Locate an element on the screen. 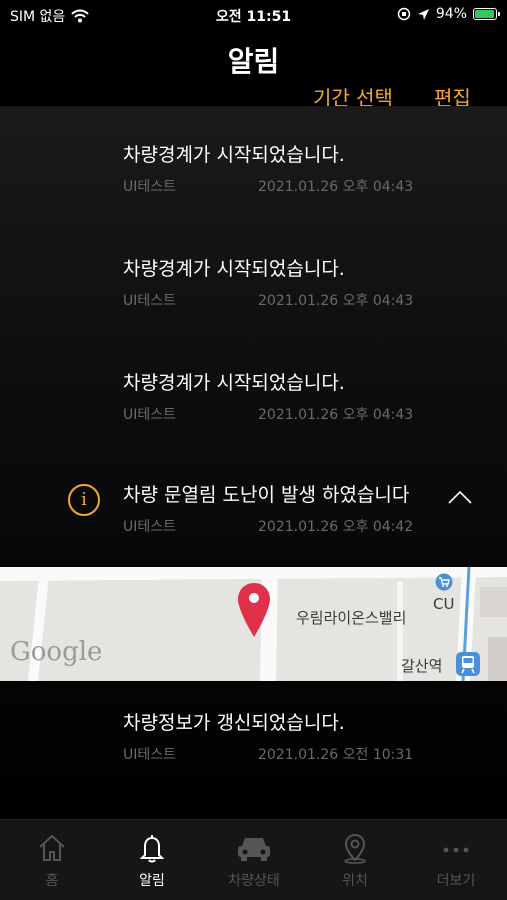 This screenshot has height=900, width=507. tab-location: 위치 is located at coordinates (355, 861).